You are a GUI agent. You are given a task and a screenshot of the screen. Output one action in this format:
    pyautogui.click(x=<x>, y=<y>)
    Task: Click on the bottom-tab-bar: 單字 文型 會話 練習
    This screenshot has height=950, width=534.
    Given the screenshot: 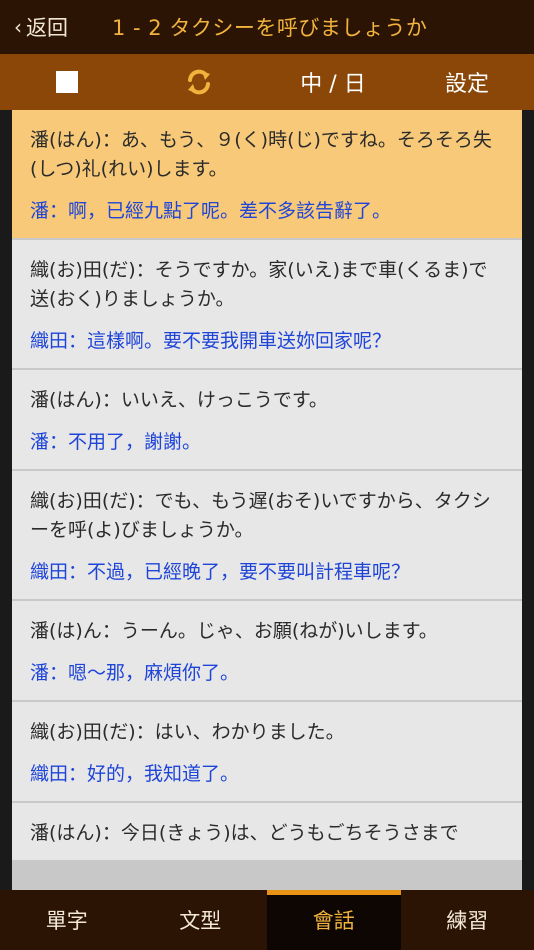 What is the action you would take?
    pyautogui.click(x=267, y=920)
    